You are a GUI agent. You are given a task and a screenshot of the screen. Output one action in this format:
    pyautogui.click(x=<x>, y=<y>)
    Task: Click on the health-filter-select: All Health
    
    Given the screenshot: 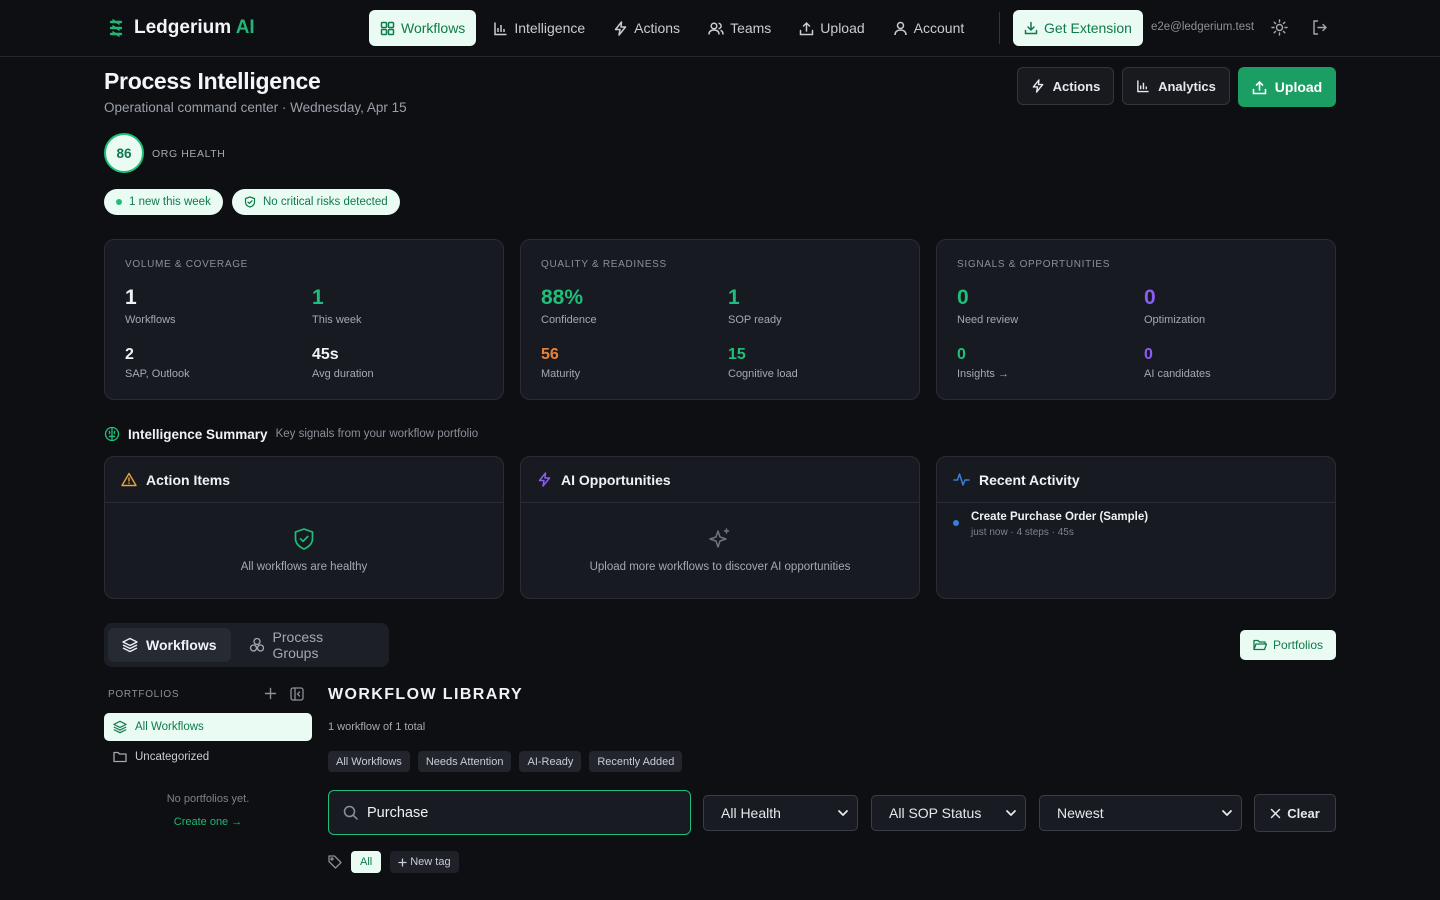 What is the action you would take?
    pyautogui.click(x=780, y=813)
    